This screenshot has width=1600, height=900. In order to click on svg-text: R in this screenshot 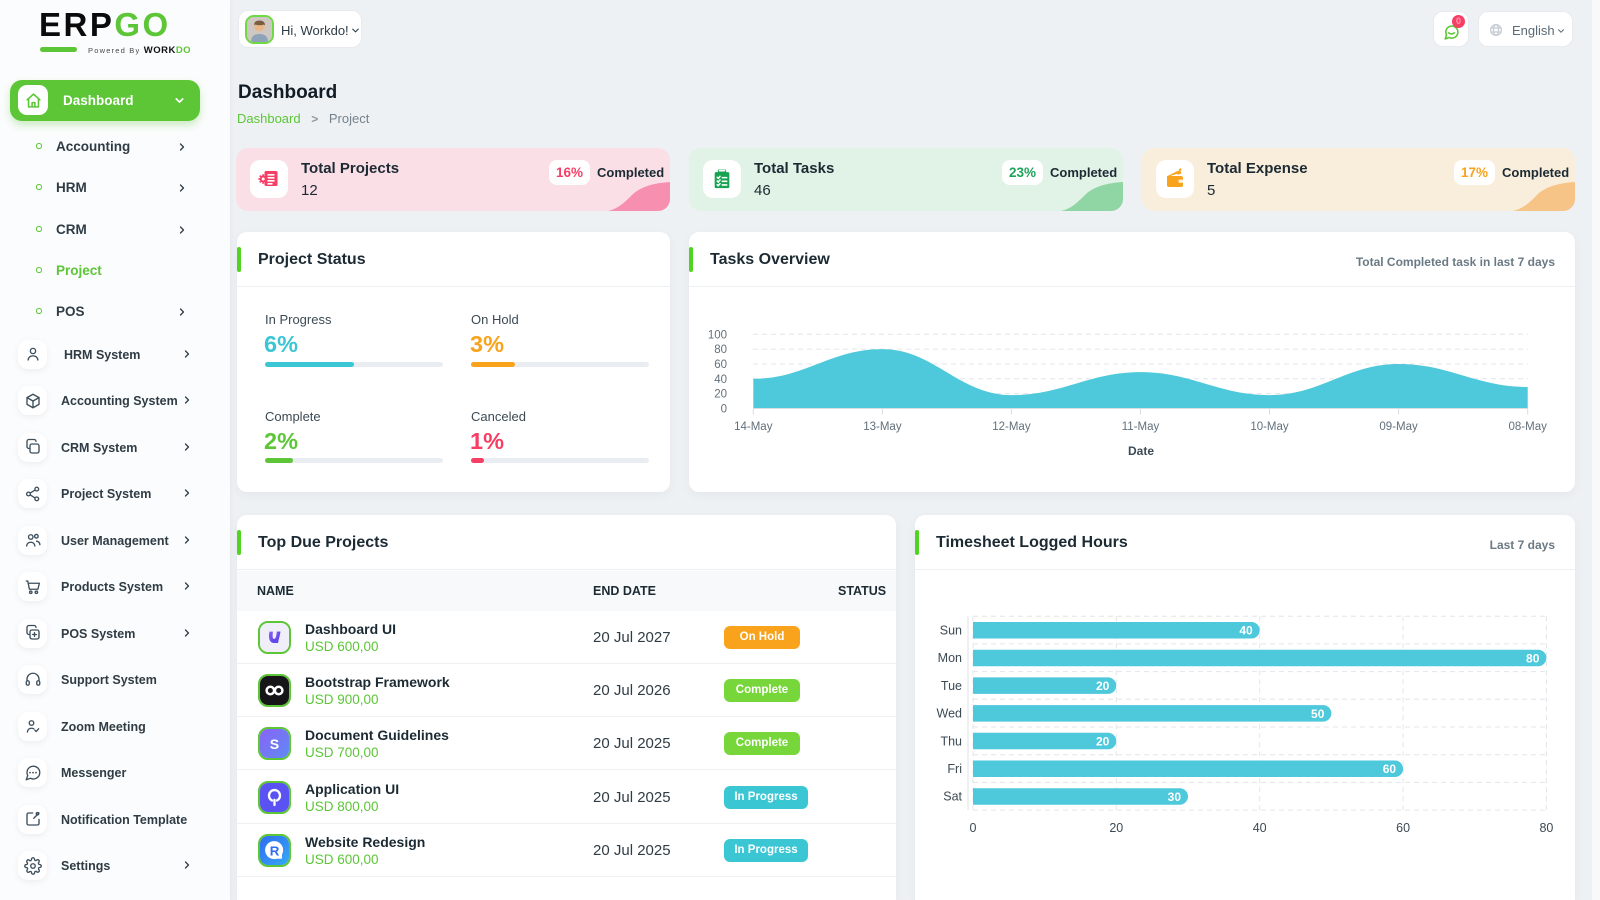, I will do `click(275, 850)`.